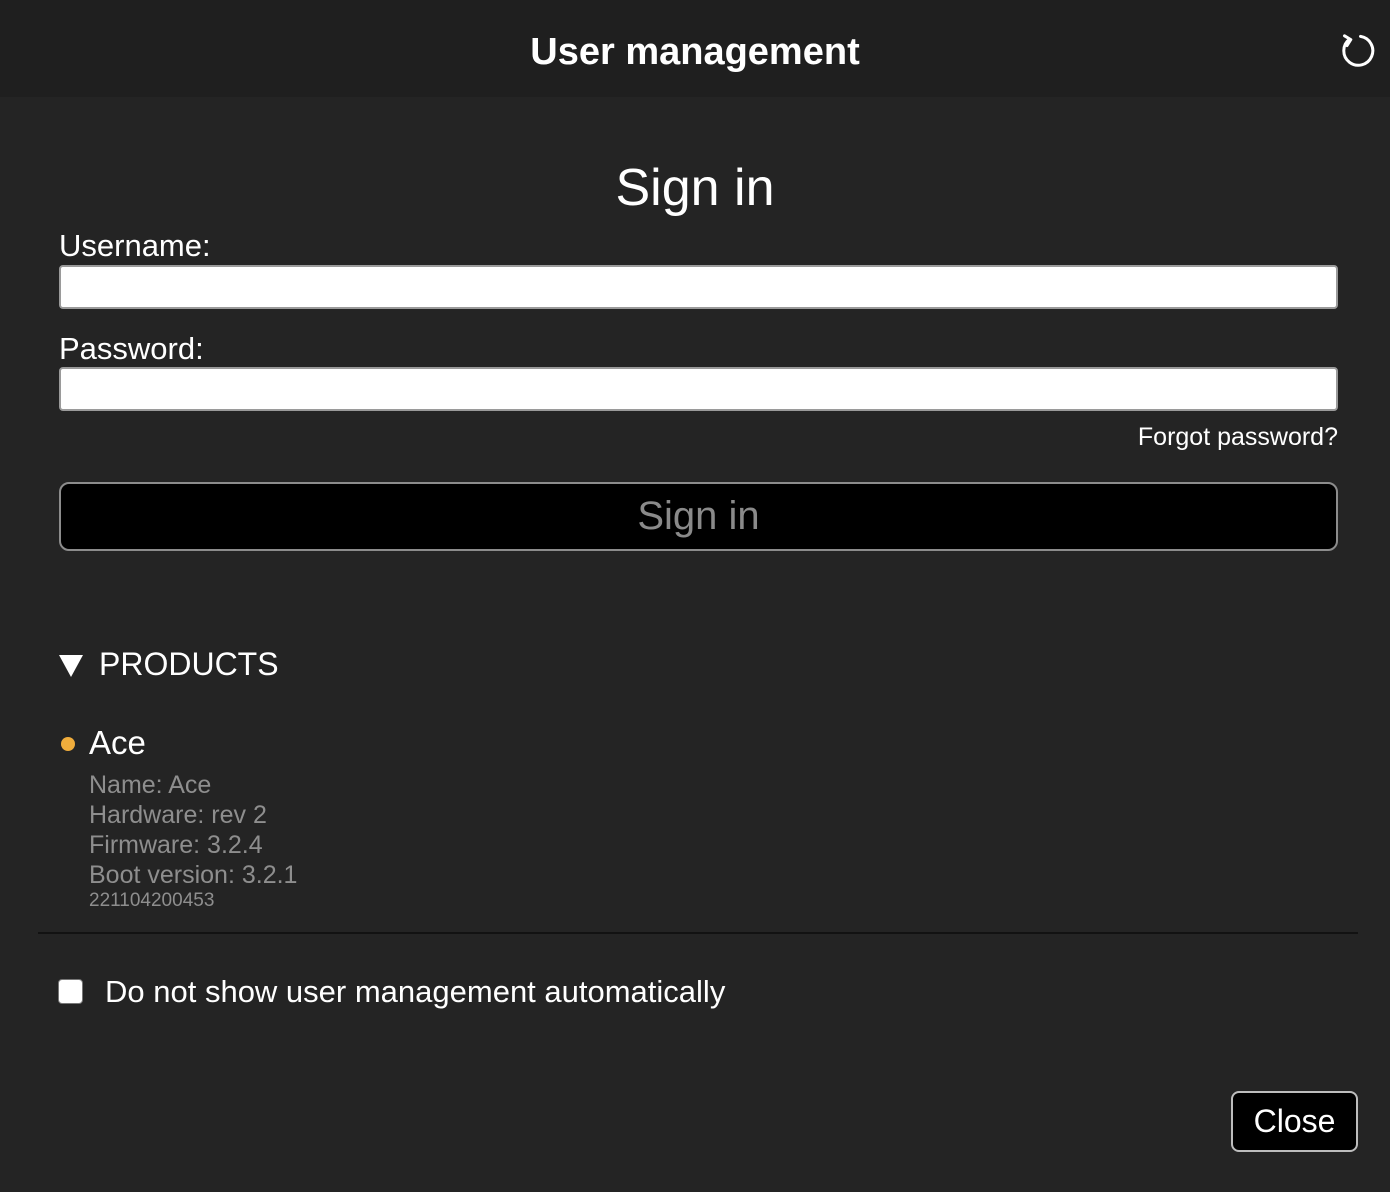 Image resolution: width=1390 pixels, height=1192 pixels. I want to click on forgot-password-link: Forgot password?, so click(1238, 437).